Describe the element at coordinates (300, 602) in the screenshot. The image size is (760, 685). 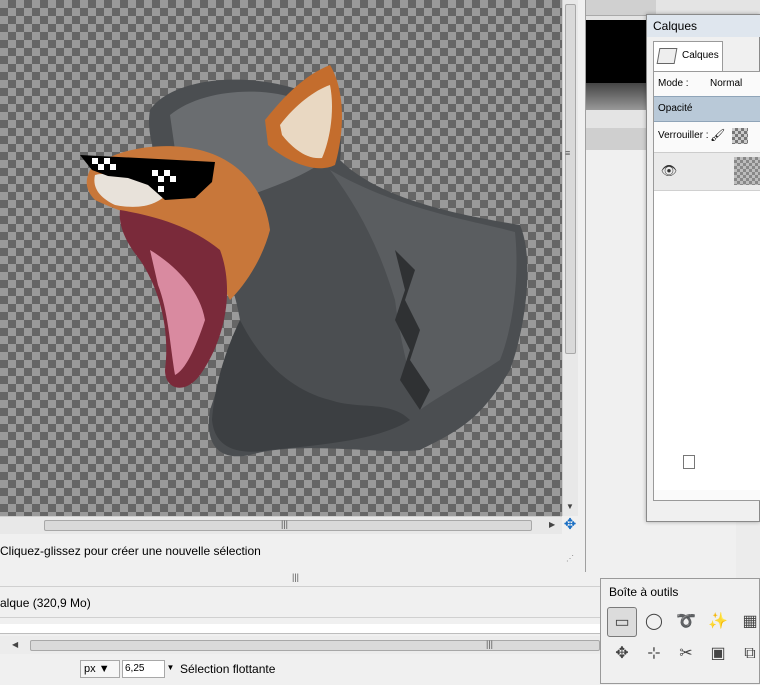
I see `layer-info: alque (320,9 Mo)` at that location.